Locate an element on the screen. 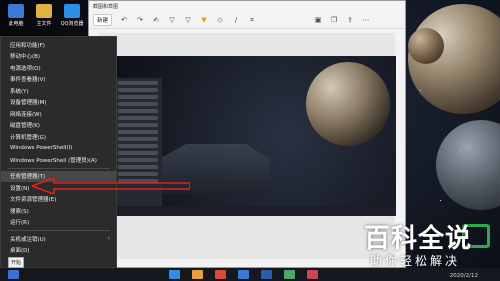 Image resolution: width=500 pixels, height=281 pixels. ballpoint-pen-icon: ▽ is located at coordinates (172, 20).